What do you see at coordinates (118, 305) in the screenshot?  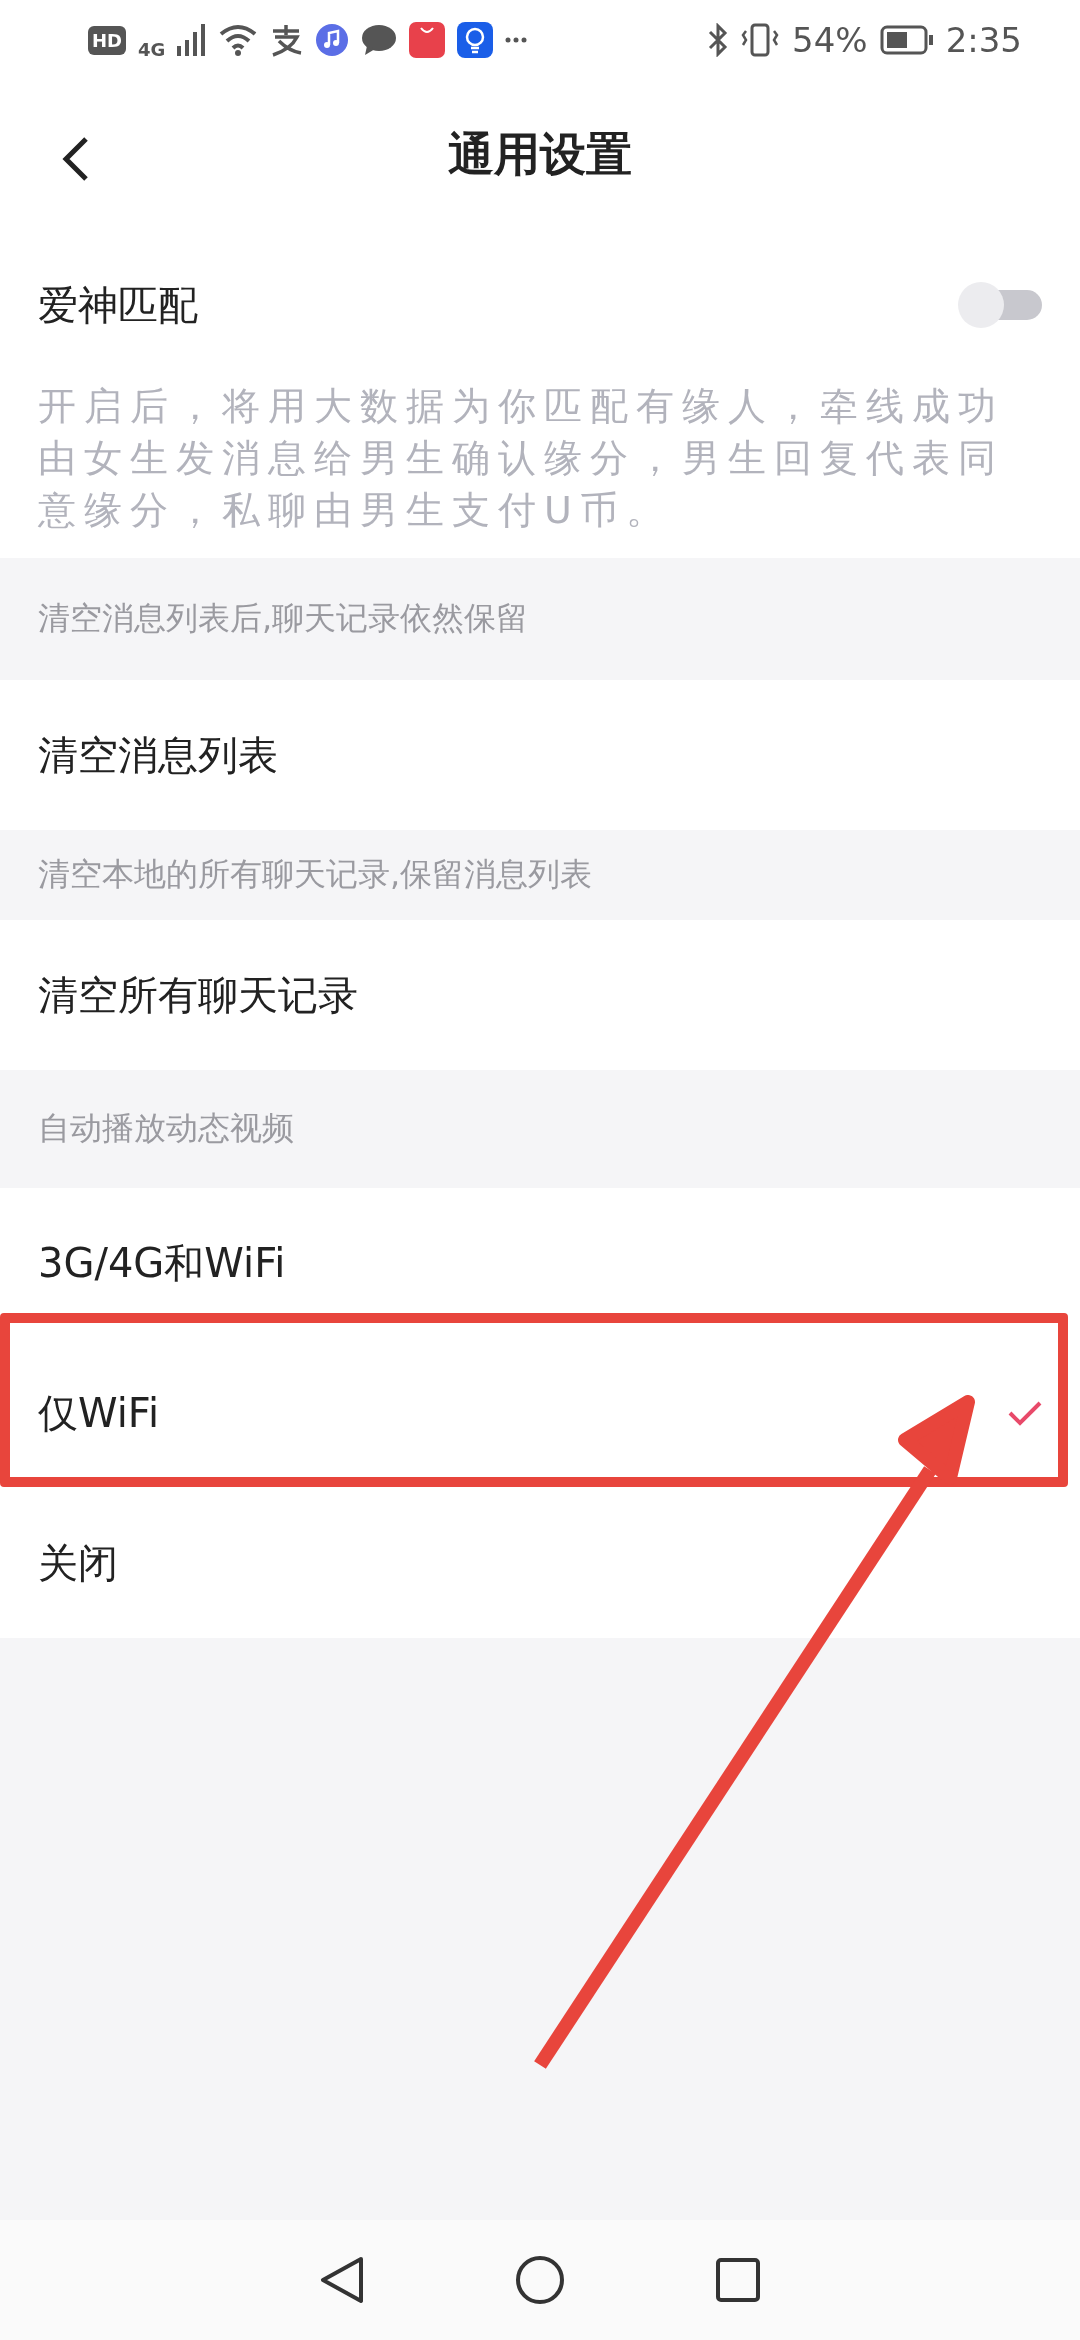 I see `setting-label: 爱神匹配` at bounding box center [118, 305].